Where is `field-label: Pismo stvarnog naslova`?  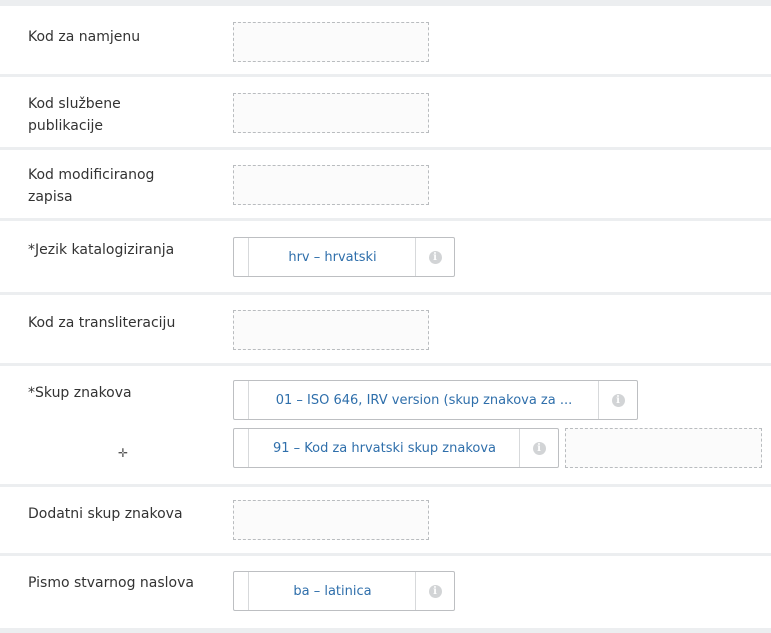 field-label: Pismo stvarnog naslova is located at coordinates (111, 583).